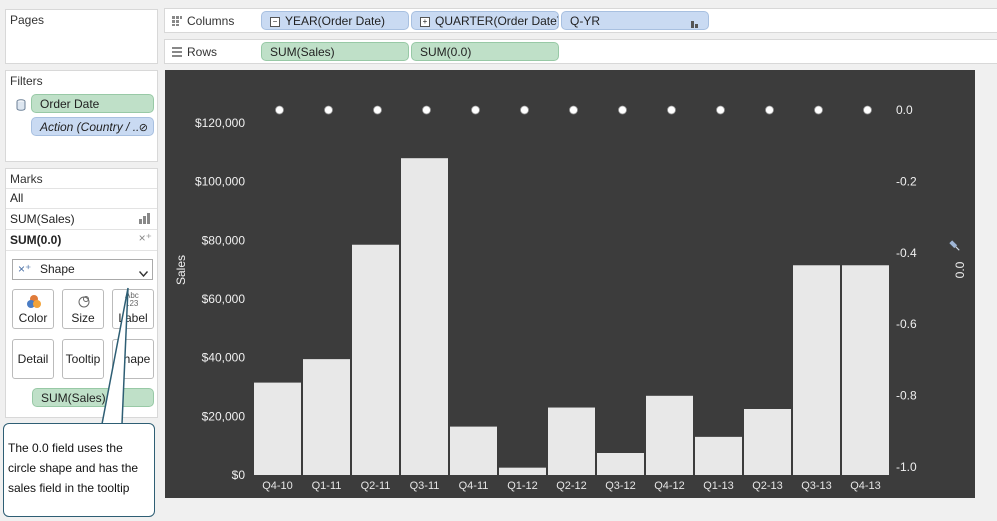  What do you see at coordinates (224, 299) in the screenshot?
I see `y-tick-label: $60,000` at bounding box center [224, 299].